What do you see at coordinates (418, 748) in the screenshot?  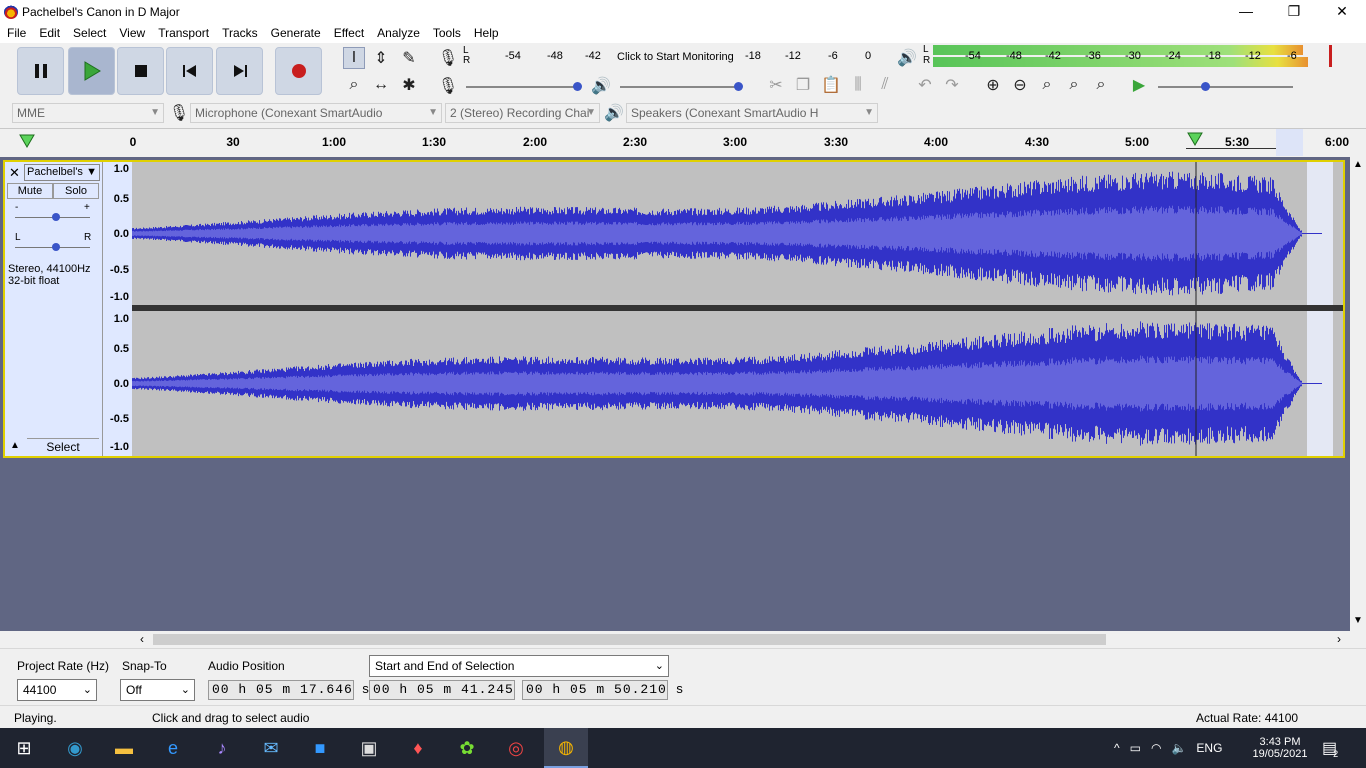 I see `app-icon: ♦` at bounding box center [418, 748].